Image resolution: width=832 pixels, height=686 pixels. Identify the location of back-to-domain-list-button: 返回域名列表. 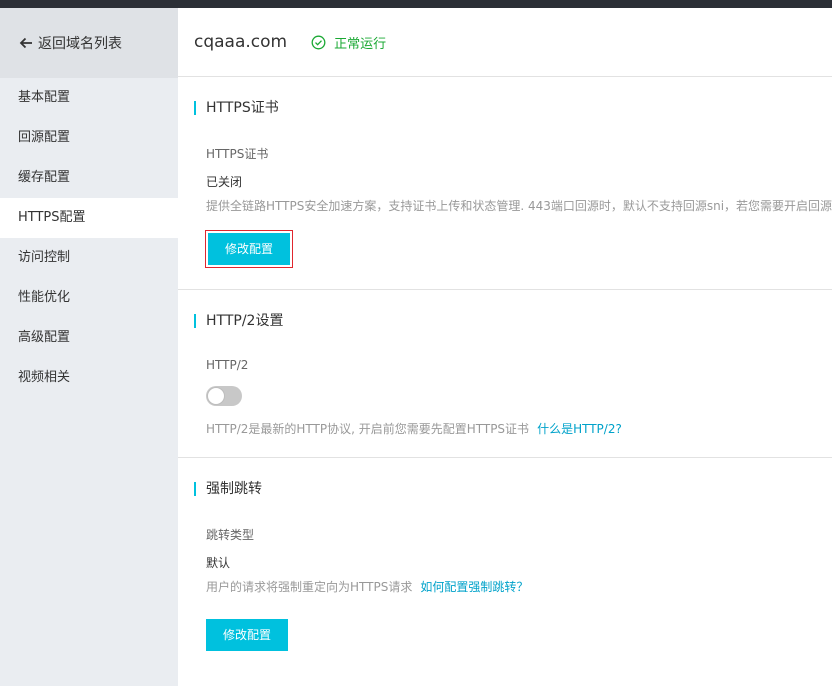
(89, 43).